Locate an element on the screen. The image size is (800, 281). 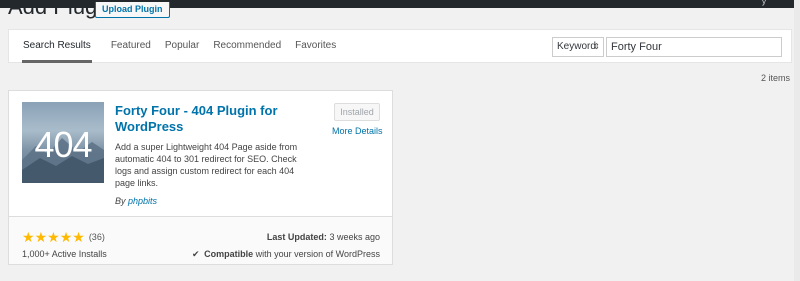
checkmark-icon: ✔ is located at coordinates (196, 254).